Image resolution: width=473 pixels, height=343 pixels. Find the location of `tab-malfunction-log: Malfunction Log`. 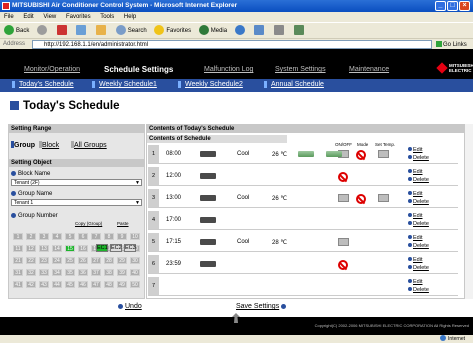

tab-malfunction-log: Malfunction Log is located at coordinates (228, 69).